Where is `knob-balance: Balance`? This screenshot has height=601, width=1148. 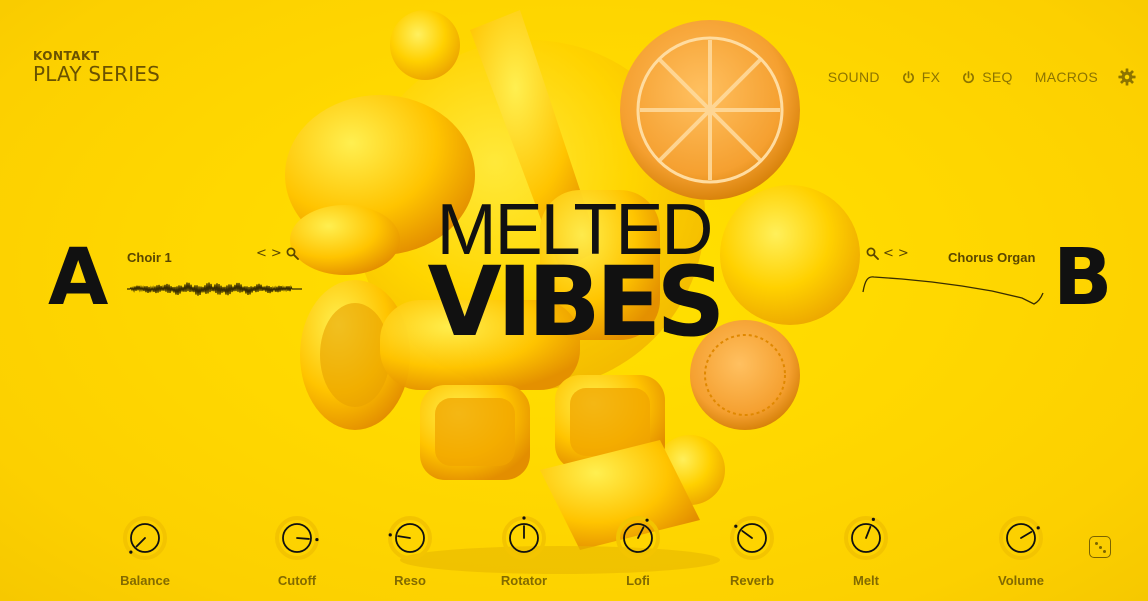 knob-balance: Balance is located at coordinates (145, 551).